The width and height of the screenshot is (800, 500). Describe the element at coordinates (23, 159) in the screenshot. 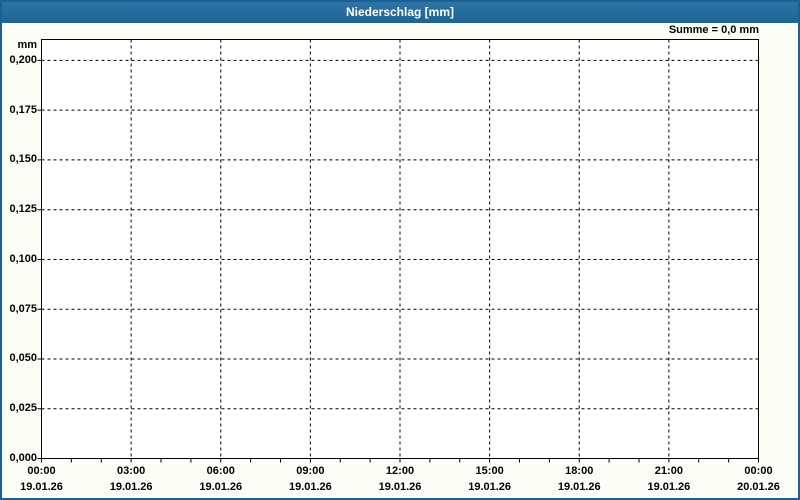

I see `y-tick-label: 0,150` at that location.